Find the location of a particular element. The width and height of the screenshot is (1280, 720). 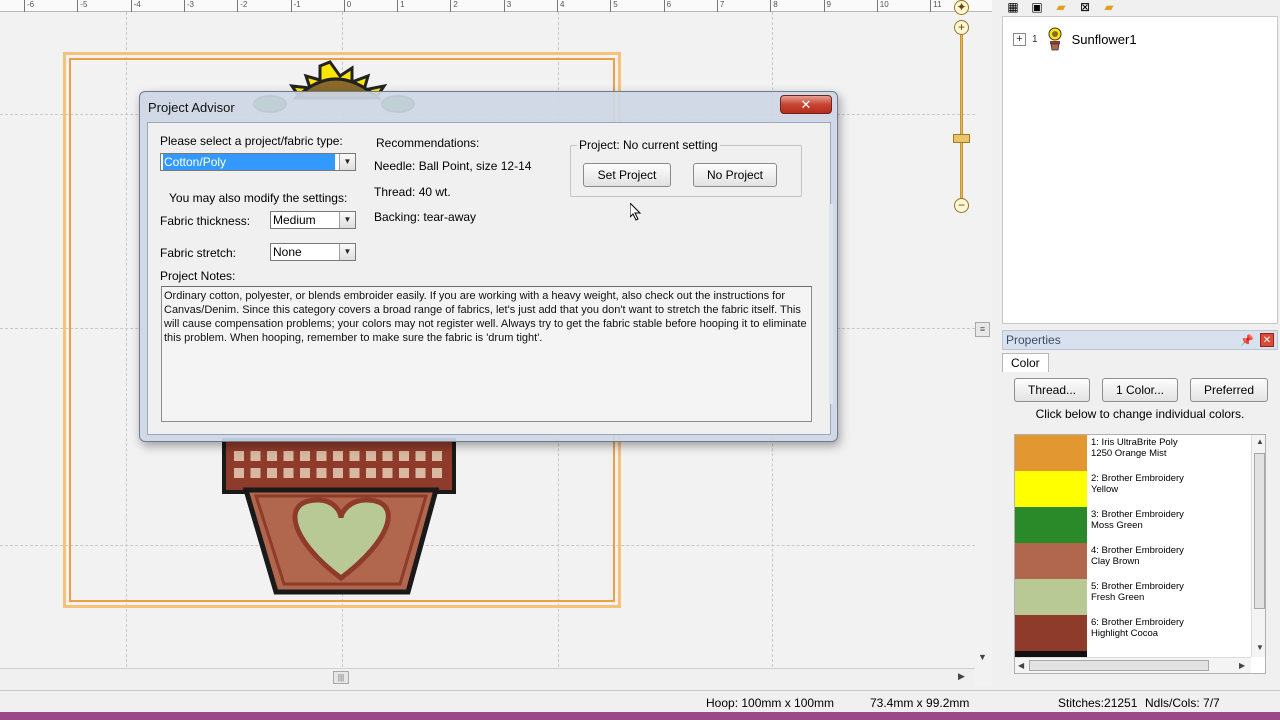

color-label-line: 1250 Orange Mist is located at coordinates (1129, 453).